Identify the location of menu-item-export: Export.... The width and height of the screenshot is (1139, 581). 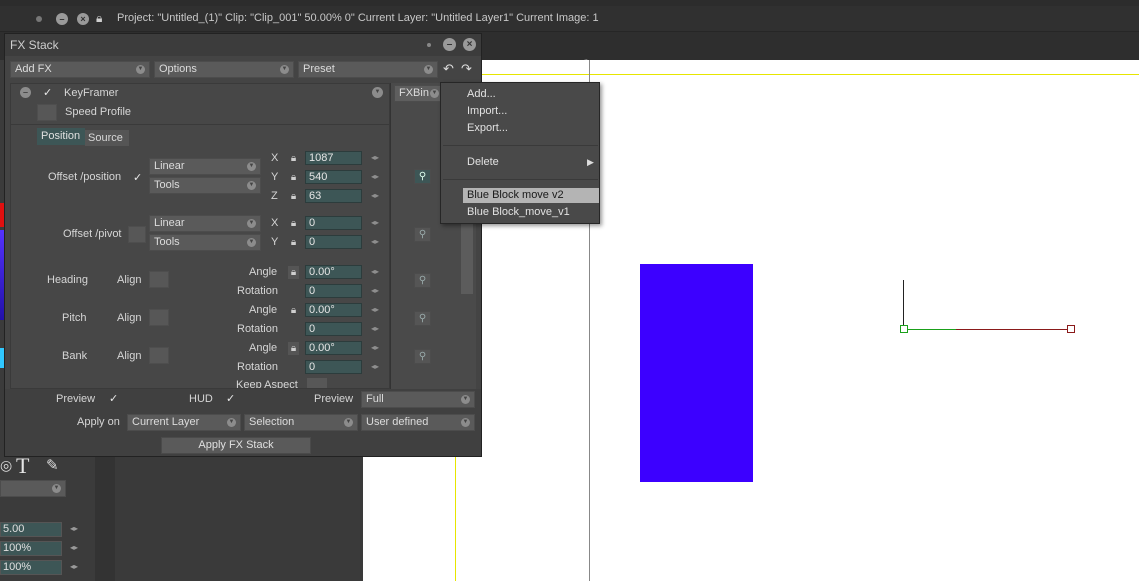
(487, 128).